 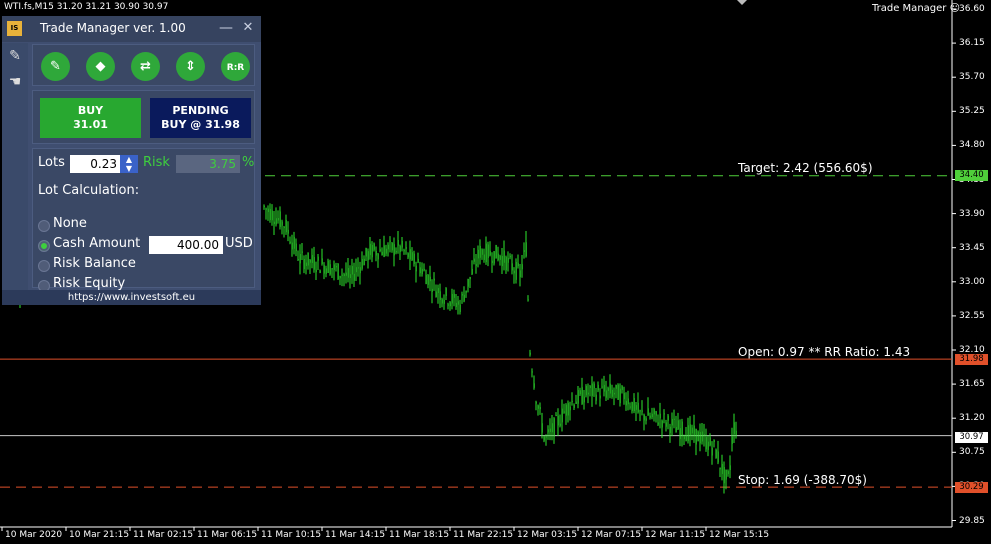 I want to click on eraser-tool-button: ◆, so click(x=100, y=66).